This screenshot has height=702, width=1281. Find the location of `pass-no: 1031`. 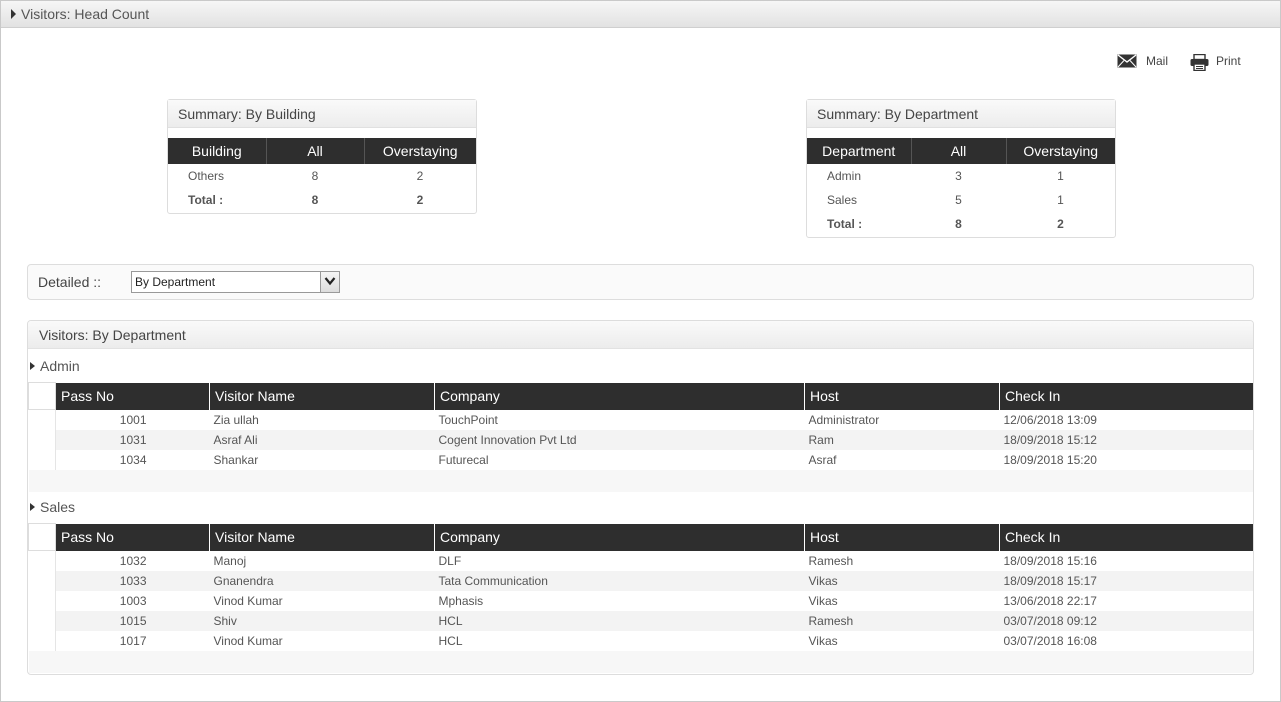

pass-no: 1031 is located at coordinates (132, 439).